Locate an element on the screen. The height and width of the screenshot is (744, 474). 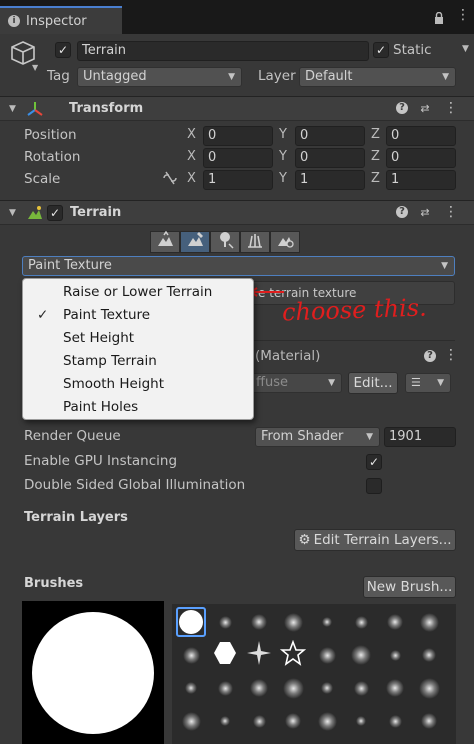
terrain-component-header: ▼ ✓ Terrain ? ⇄ ⋮ is located at coordinates (237, 212).